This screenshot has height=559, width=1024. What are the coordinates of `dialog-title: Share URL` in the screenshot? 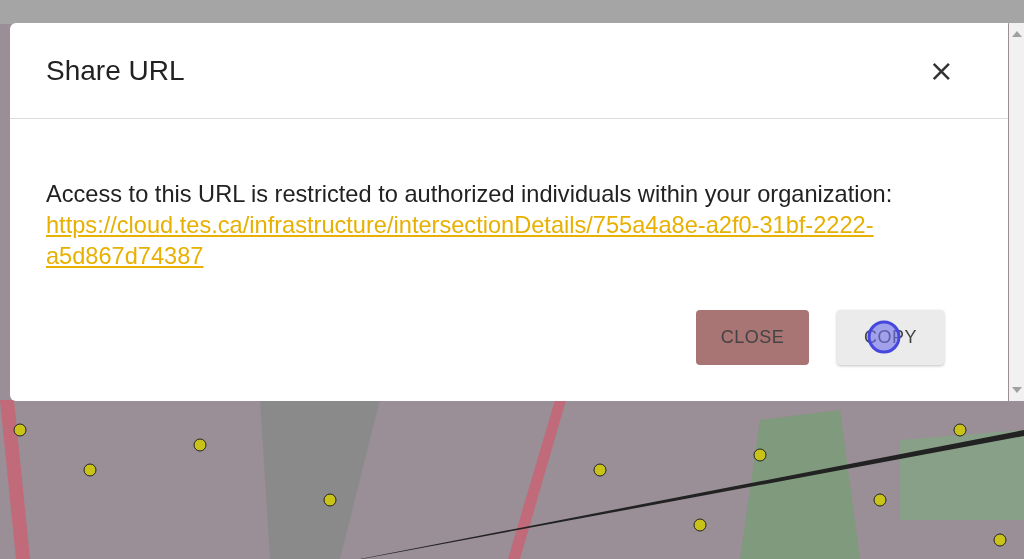 It's located at (115, 70).